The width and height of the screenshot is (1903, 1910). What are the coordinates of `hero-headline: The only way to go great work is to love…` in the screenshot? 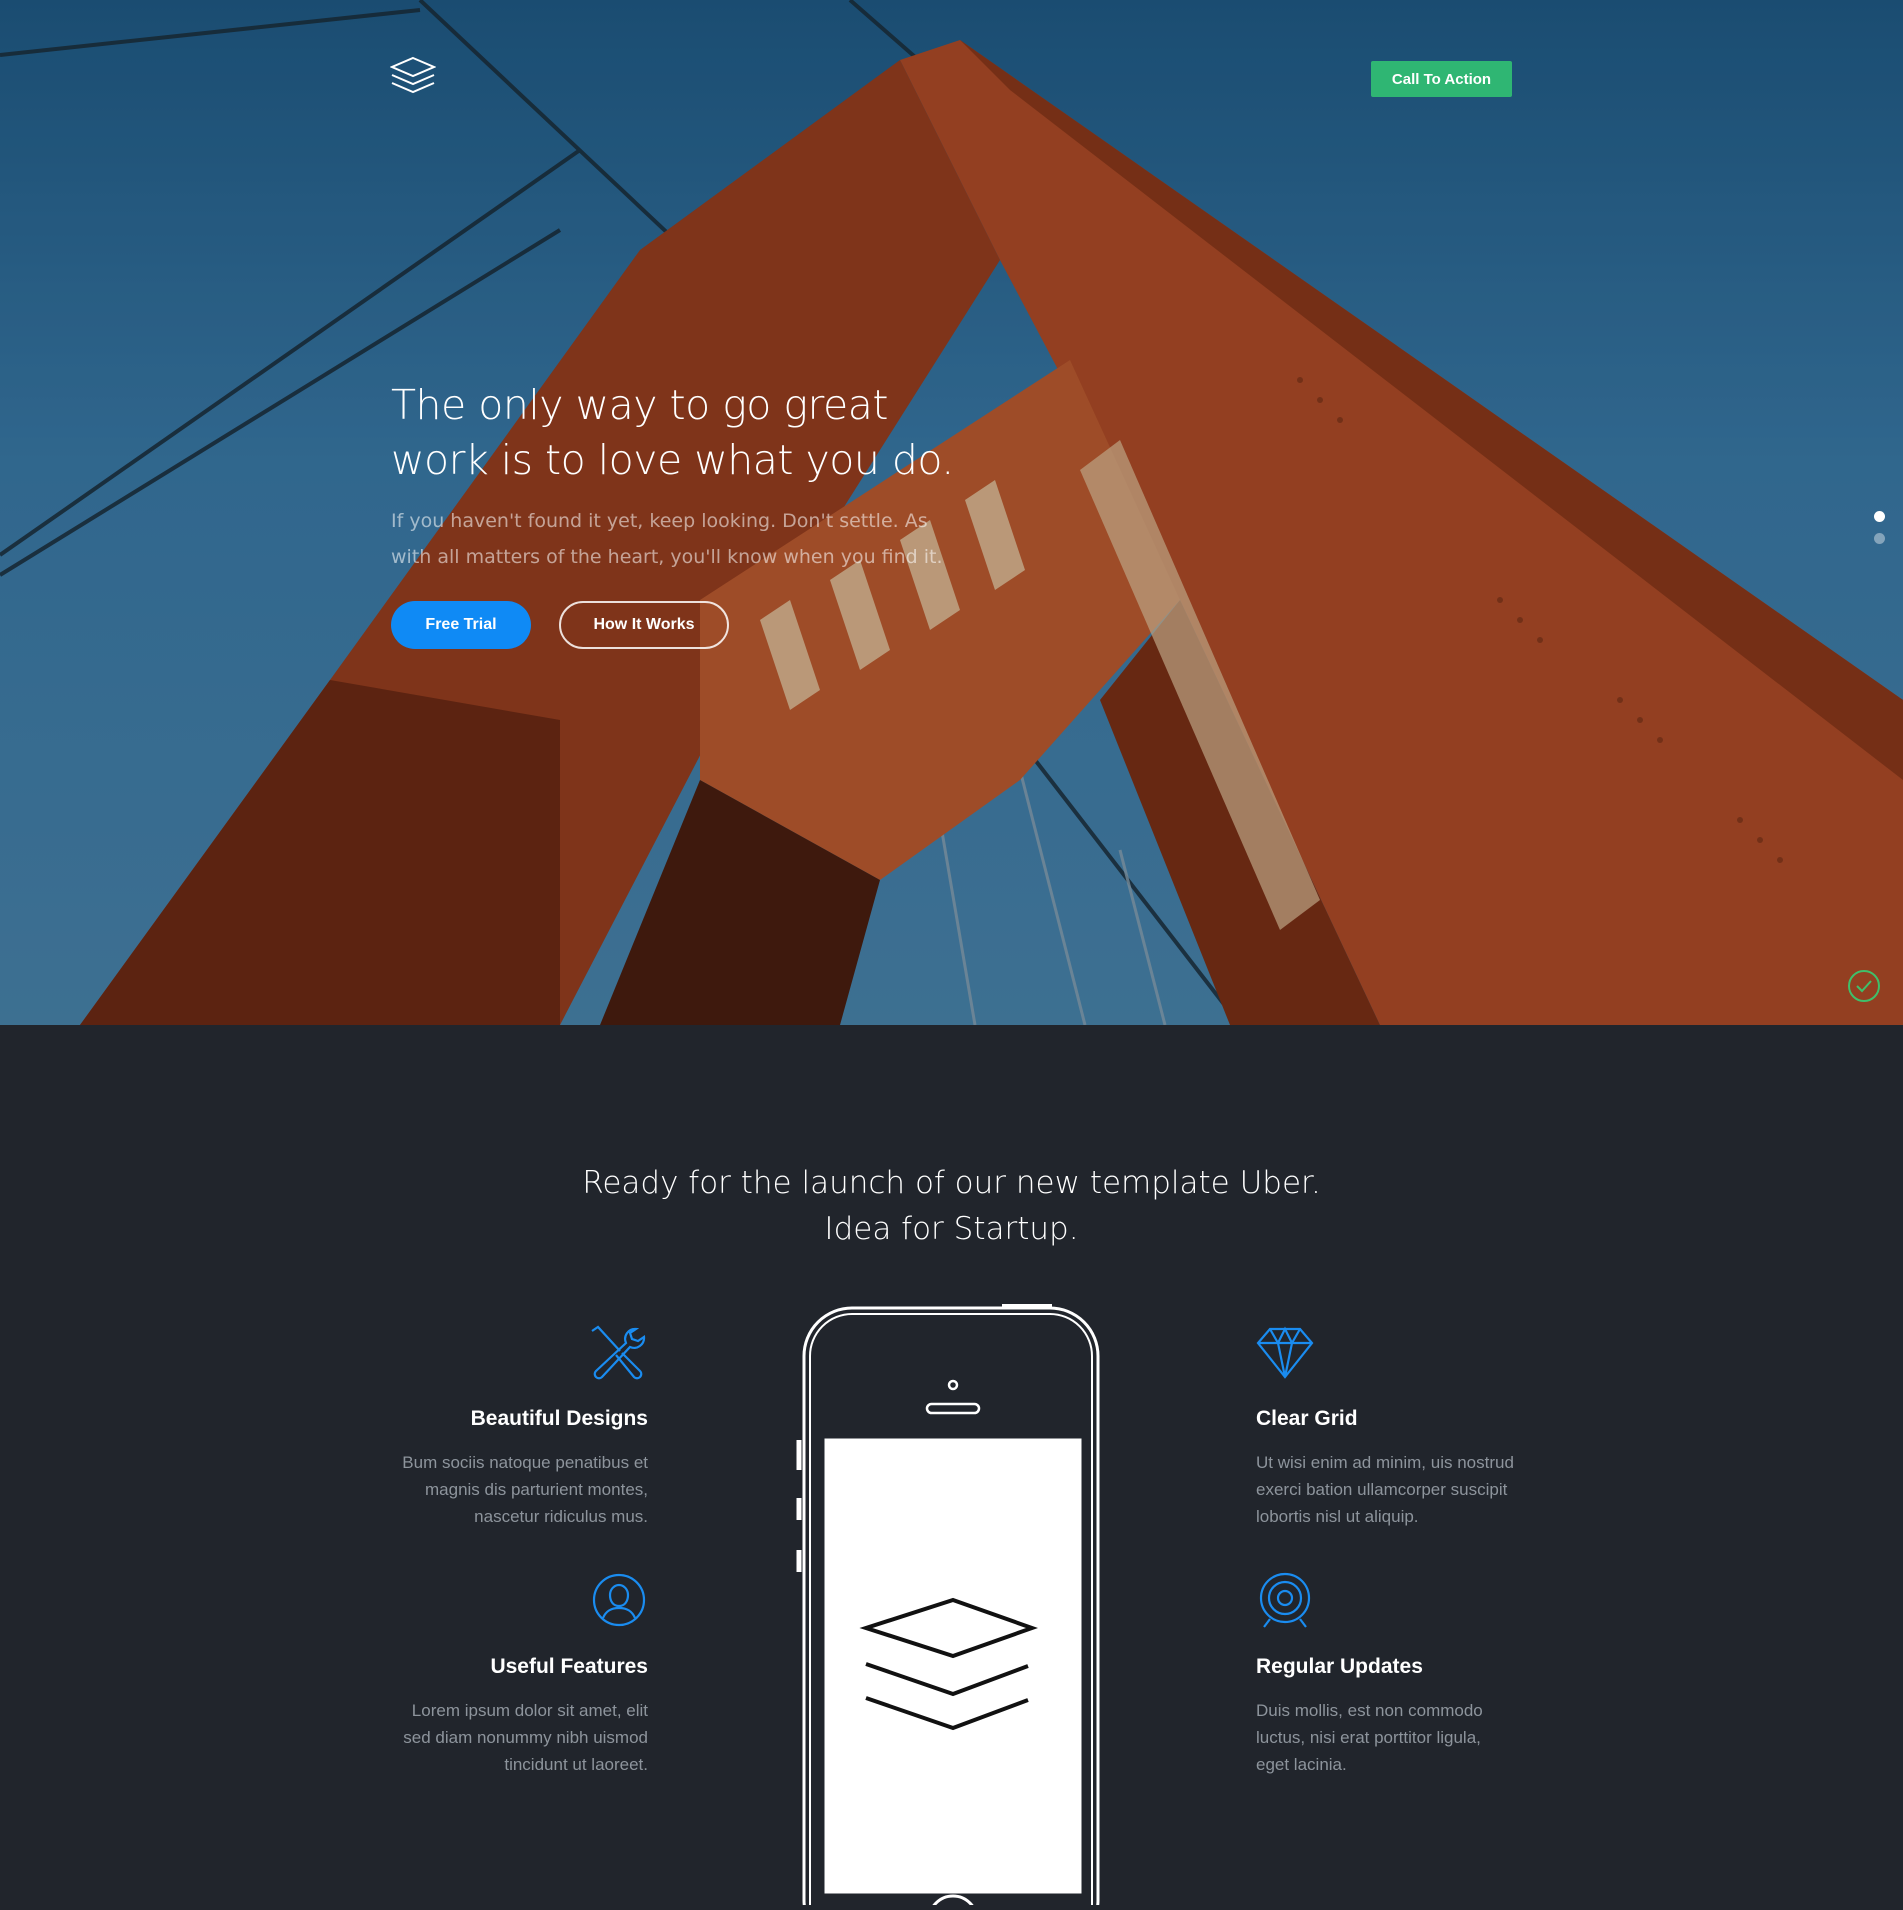 It's located at (672, 432).